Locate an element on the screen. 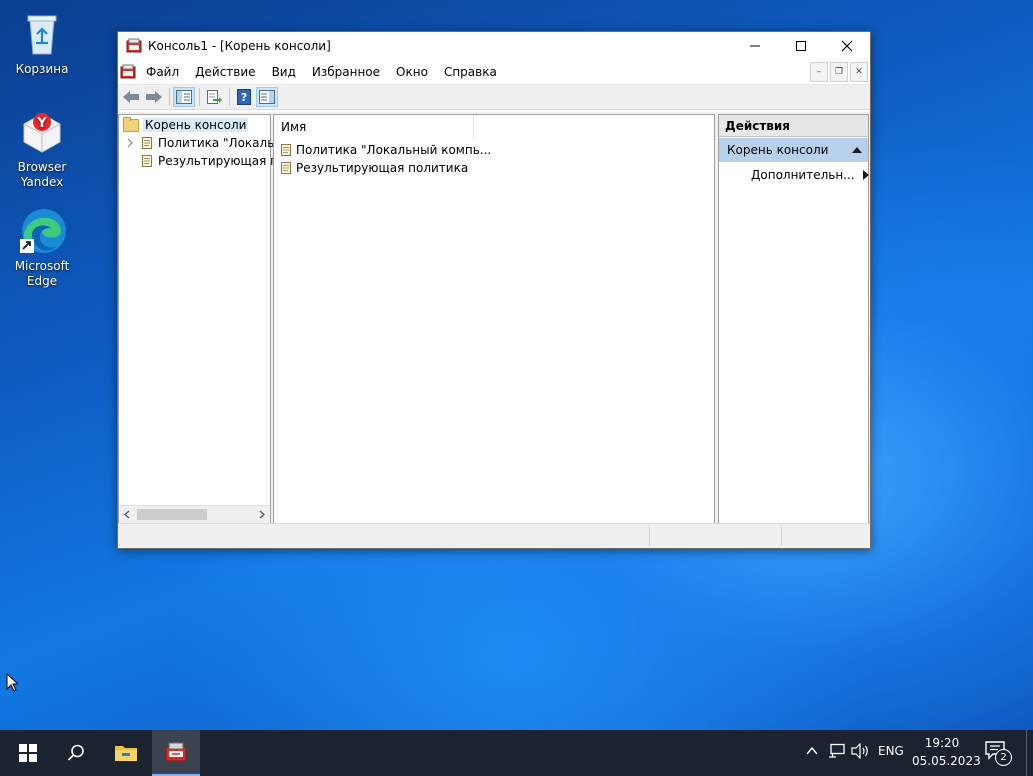 The width and height of the screenshot is (1033, 776). file-explorer-icon is located at coordinates (126, 753).